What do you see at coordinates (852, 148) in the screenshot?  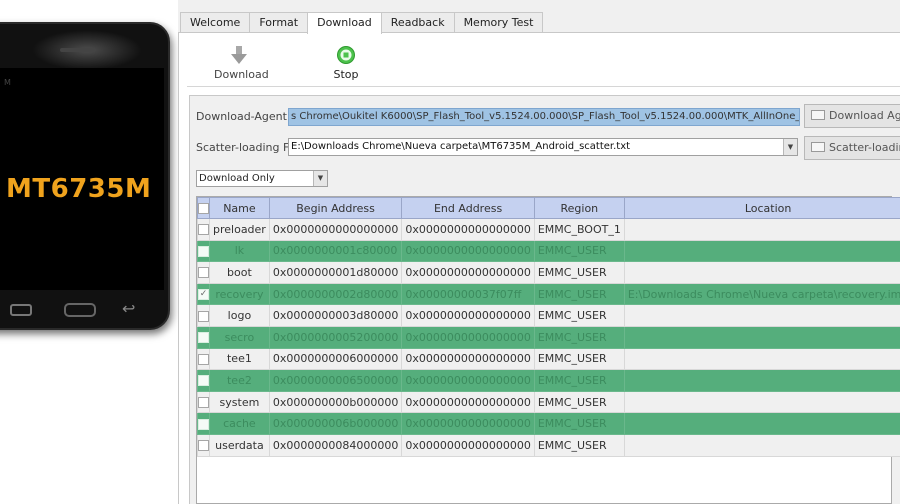 I see `scatter-loading-button: Scatter-loading` at bounding box center [852, 148].